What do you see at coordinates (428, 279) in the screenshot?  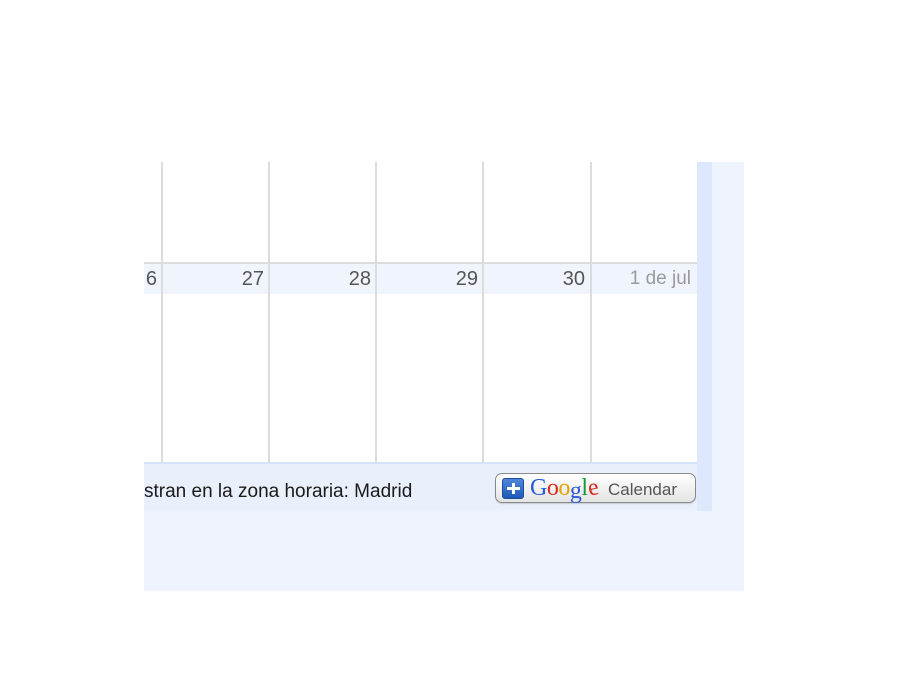 I see `day-number: 29` at bounding box center [428, 279].